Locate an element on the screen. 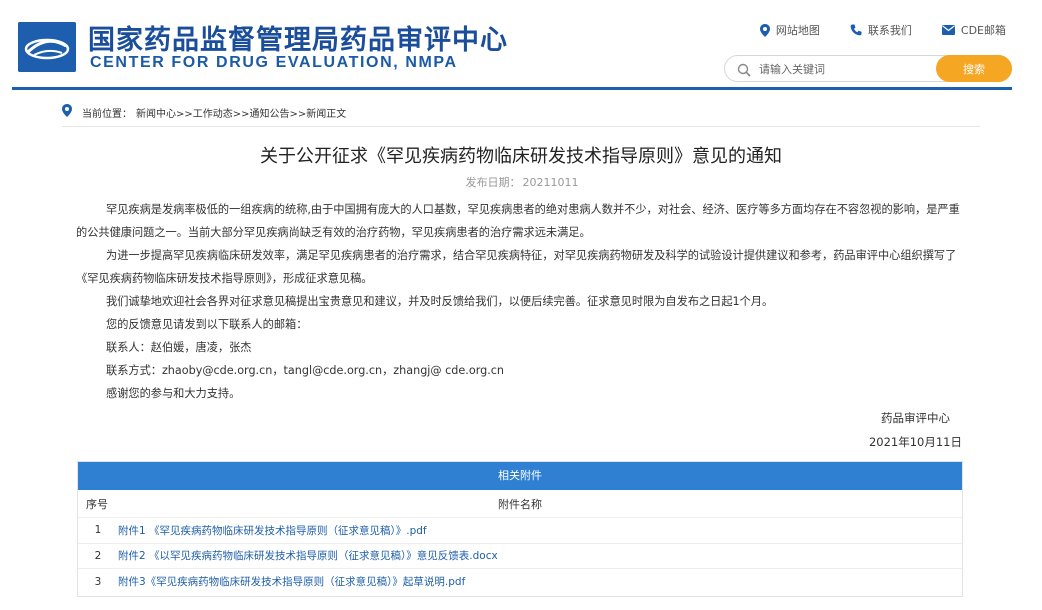  sitemap-link: 网站地图 is located at coordinates (789, 30).